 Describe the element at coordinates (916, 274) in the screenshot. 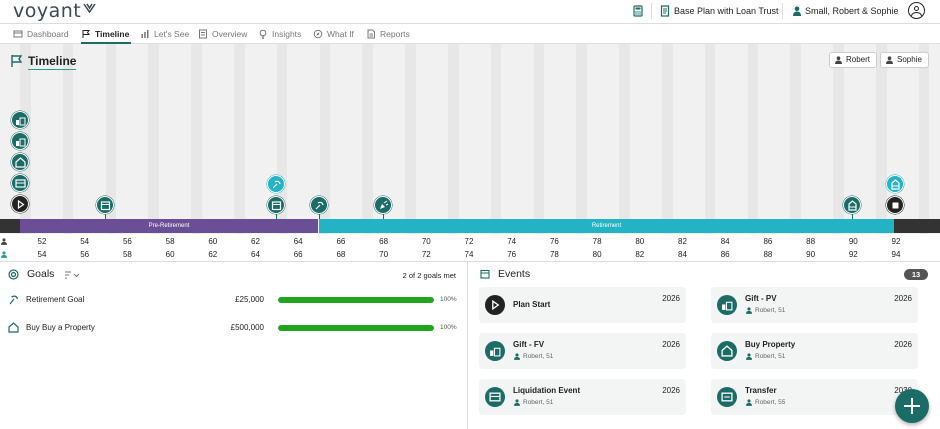

I see `events-count-badge: 13` at that location.